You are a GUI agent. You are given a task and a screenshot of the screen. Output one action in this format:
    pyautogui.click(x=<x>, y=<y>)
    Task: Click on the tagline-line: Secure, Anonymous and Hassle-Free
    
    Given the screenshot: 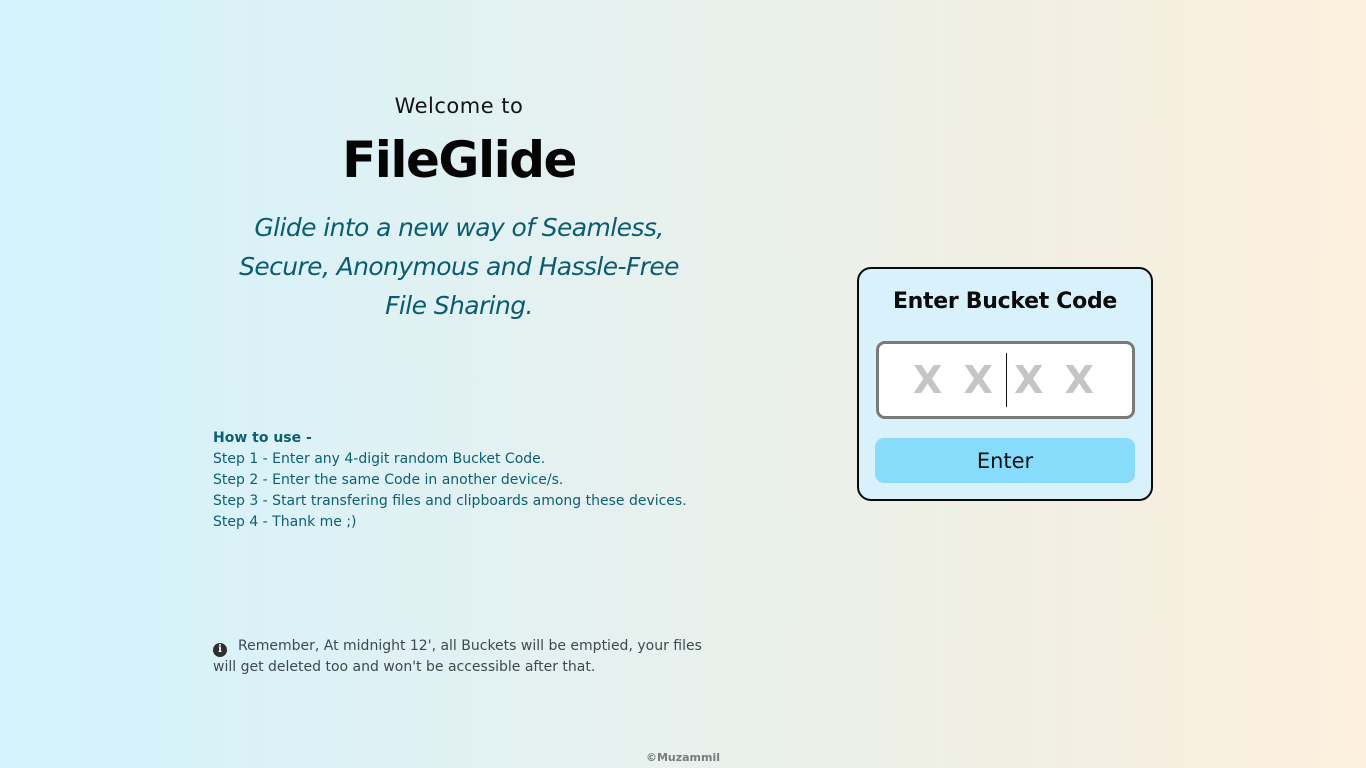 What is the action you would take?
    pyautogui.click(x=459, y=266)
    